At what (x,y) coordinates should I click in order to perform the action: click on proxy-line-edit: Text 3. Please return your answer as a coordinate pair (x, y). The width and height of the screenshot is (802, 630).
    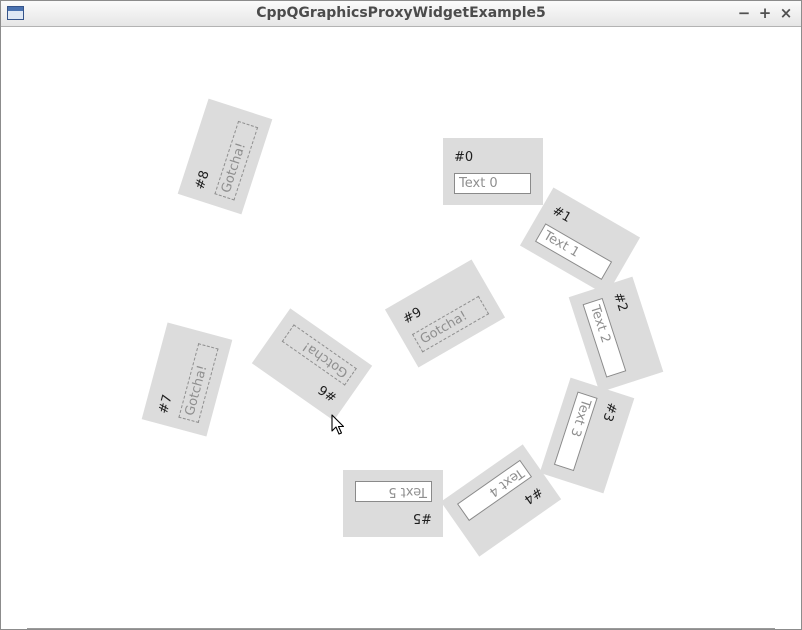
    Looking at the image, I should click on (575, 431).